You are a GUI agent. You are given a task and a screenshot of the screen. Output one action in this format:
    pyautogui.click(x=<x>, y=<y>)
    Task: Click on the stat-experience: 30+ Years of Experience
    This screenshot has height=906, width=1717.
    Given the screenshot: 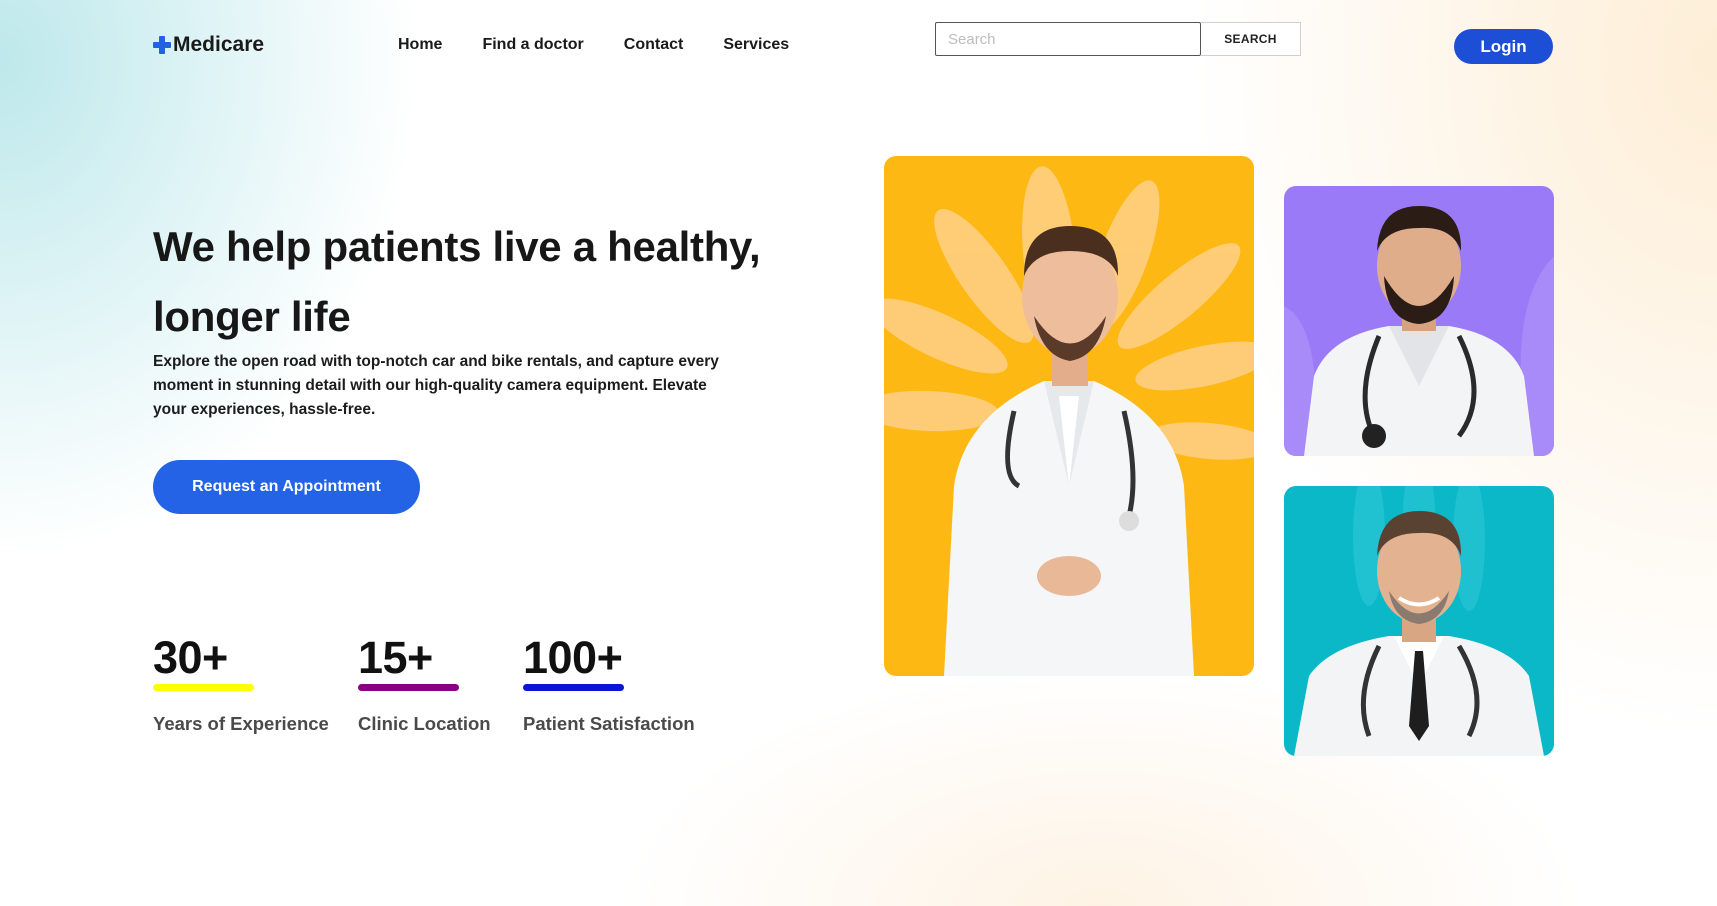 What is the action you would take?
    pyautogui.click(x=241, y=683)
    